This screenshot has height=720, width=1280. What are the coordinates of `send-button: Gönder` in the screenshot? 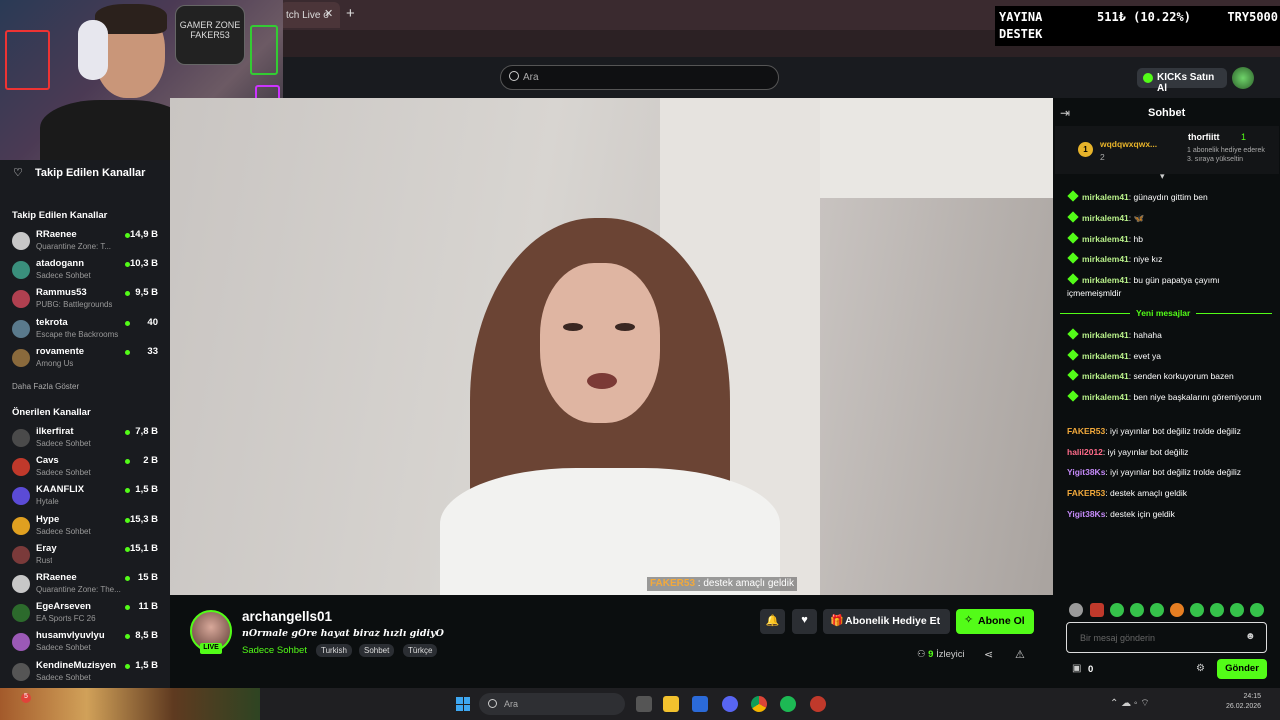 It's located at (1242, 669).